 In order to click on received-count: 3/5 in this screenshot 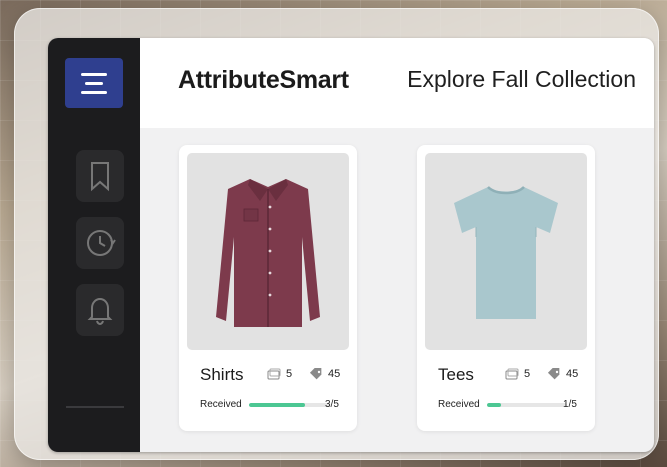, I will do `click(332, 404)`.